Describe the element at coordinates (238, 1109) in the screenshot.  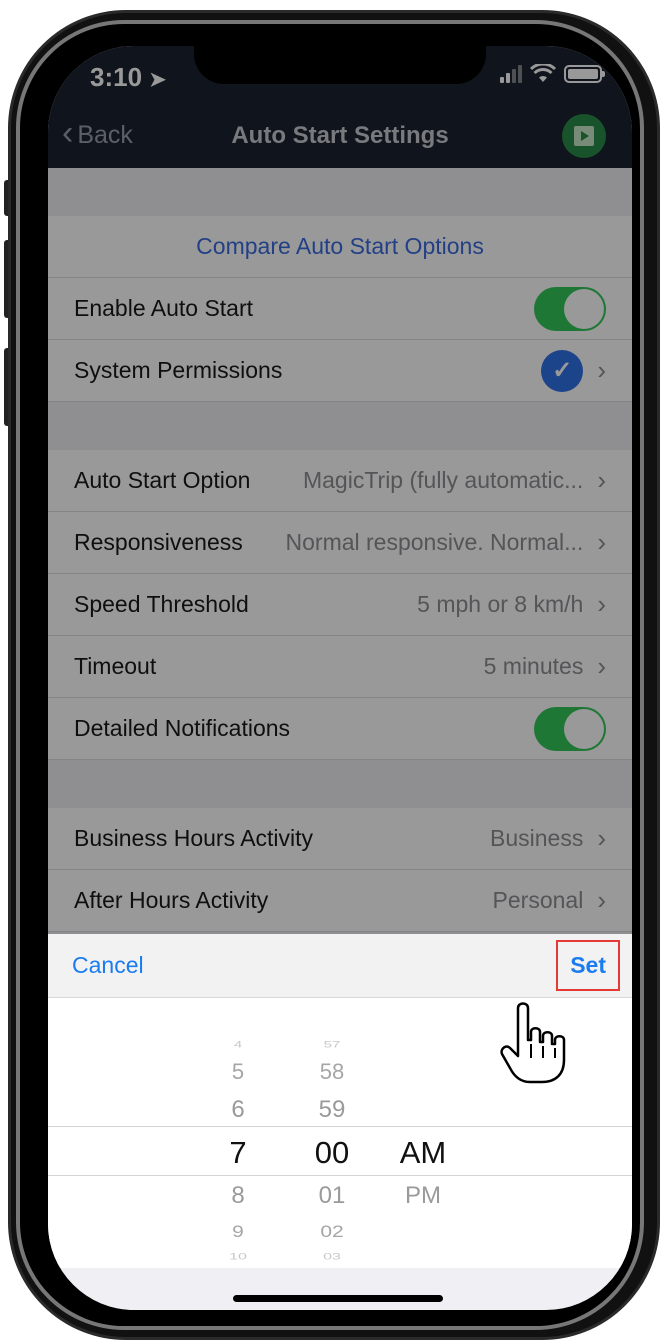
I see `picker-option: 6` at that location.